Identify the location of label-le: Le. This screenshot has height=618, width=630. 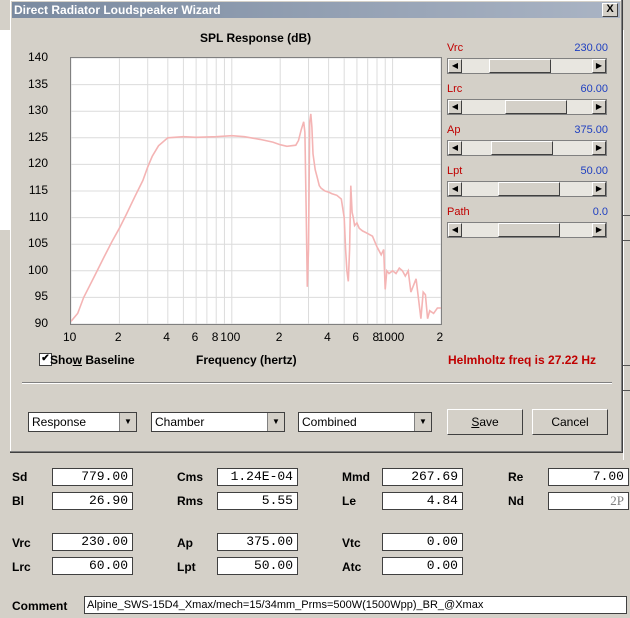
(349, 501).